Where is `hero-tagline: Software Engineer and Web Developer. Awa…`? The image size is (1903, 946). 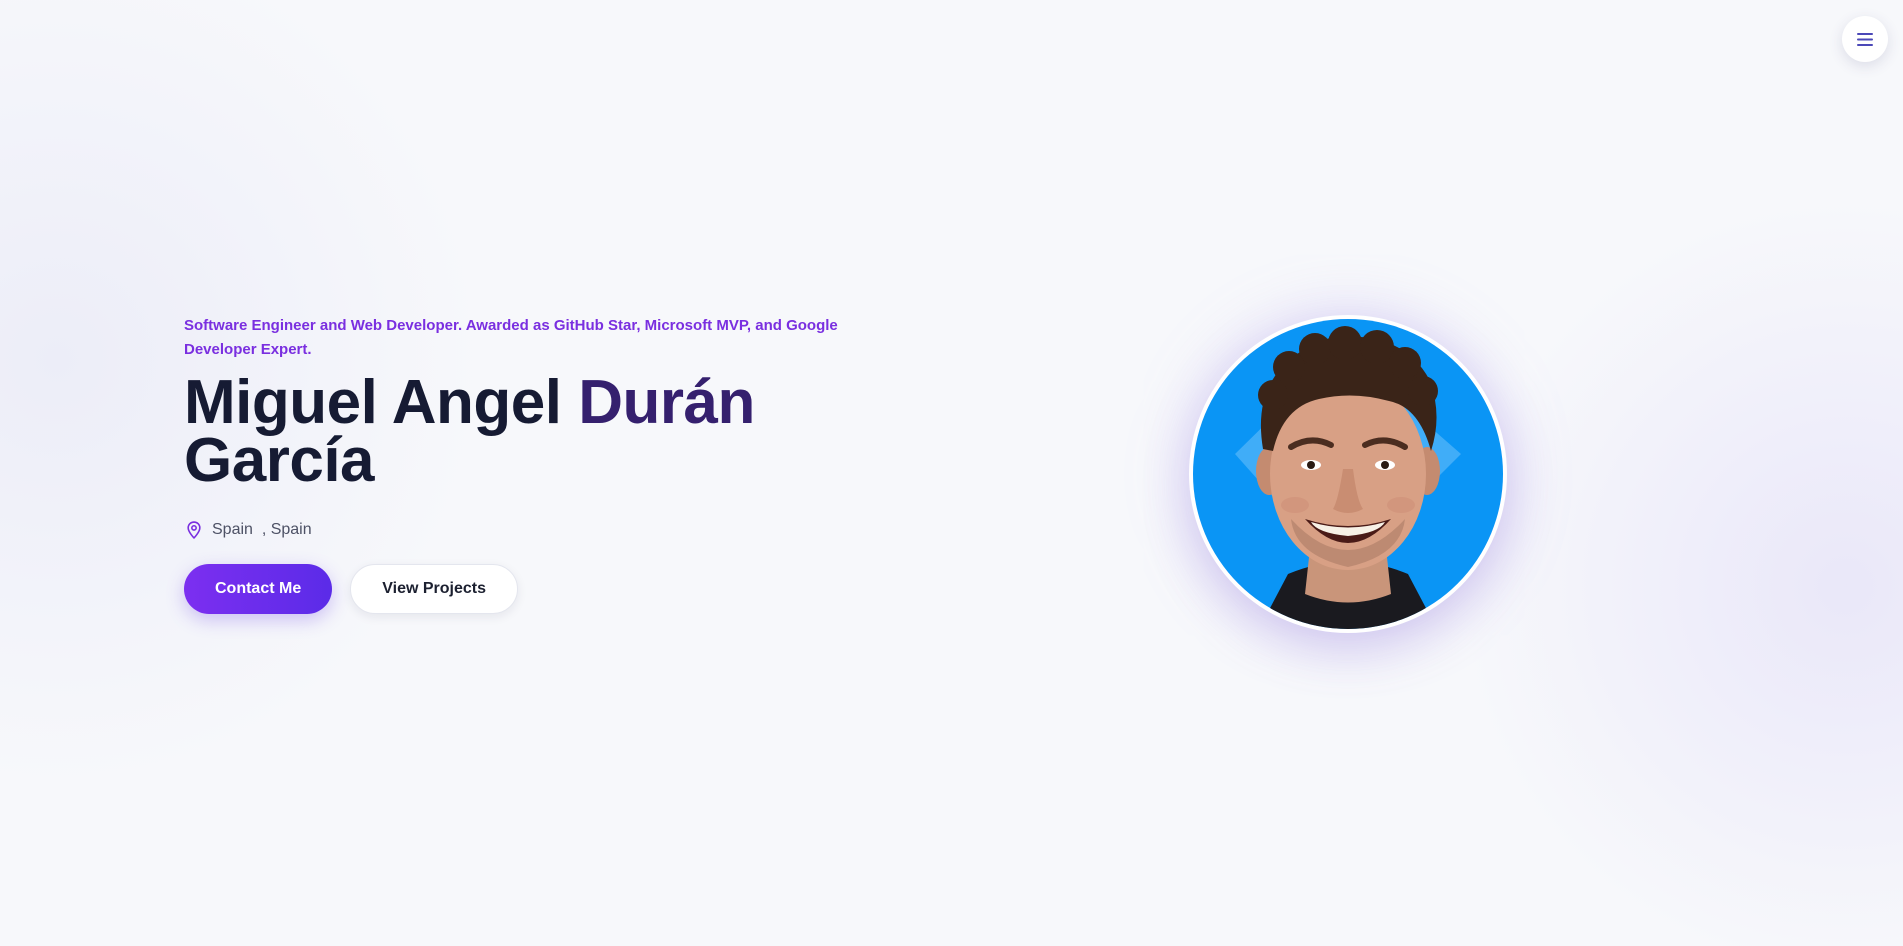
hero-tagline: Software Engineer and Web Developer. Awa… is located at coordinates (511, 337).